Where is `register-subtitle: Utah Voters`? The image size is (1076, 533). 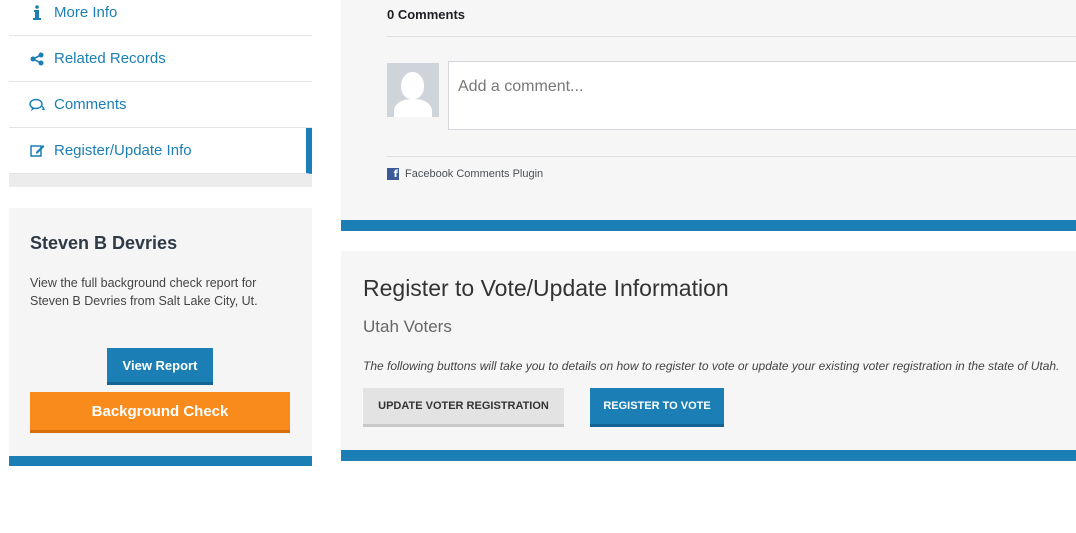
register-subtitle: Utah Voters is located at coordinates (407, 326).